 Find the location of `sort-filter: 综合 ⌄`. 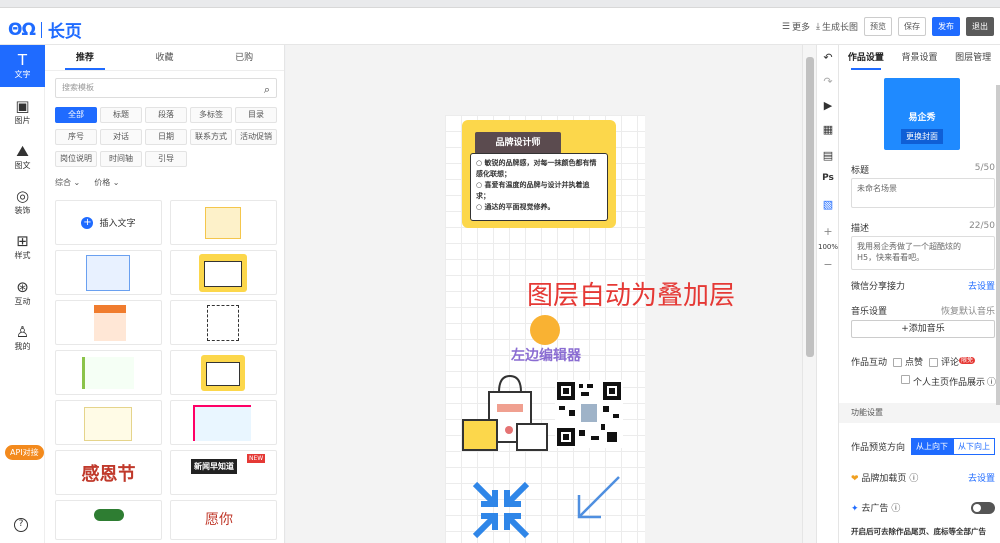

sort-filter: 综合 ⌄ is located at coordinates (67, 182).